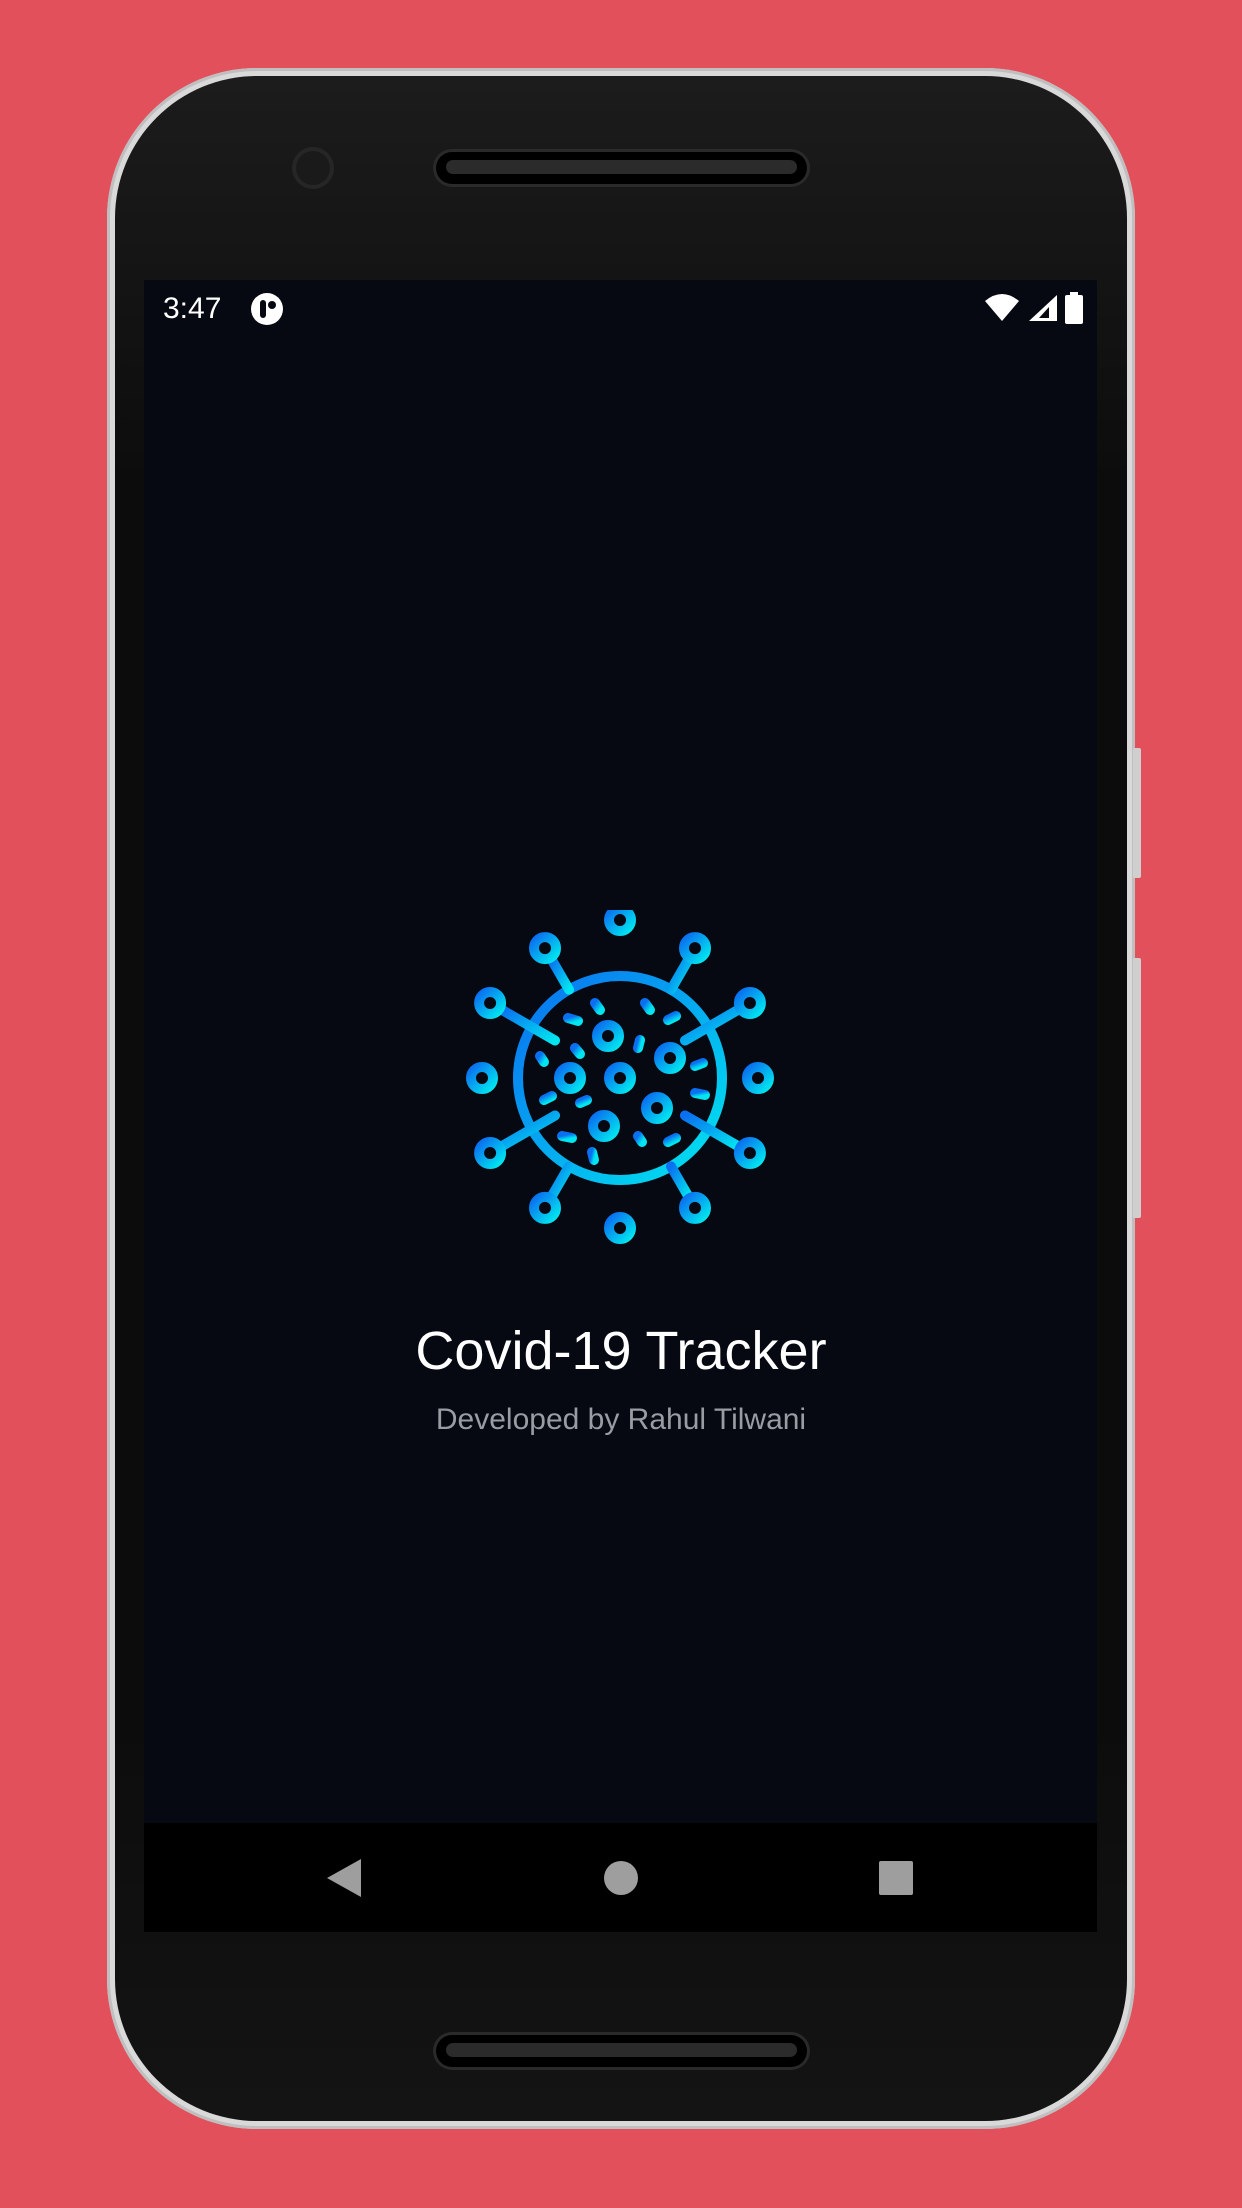 This screenshot has height=2208, width=1242. What do you see at coordinates (621, 168) in the screenshot?
I see `top-speaker` at bounding box center [621, 168].